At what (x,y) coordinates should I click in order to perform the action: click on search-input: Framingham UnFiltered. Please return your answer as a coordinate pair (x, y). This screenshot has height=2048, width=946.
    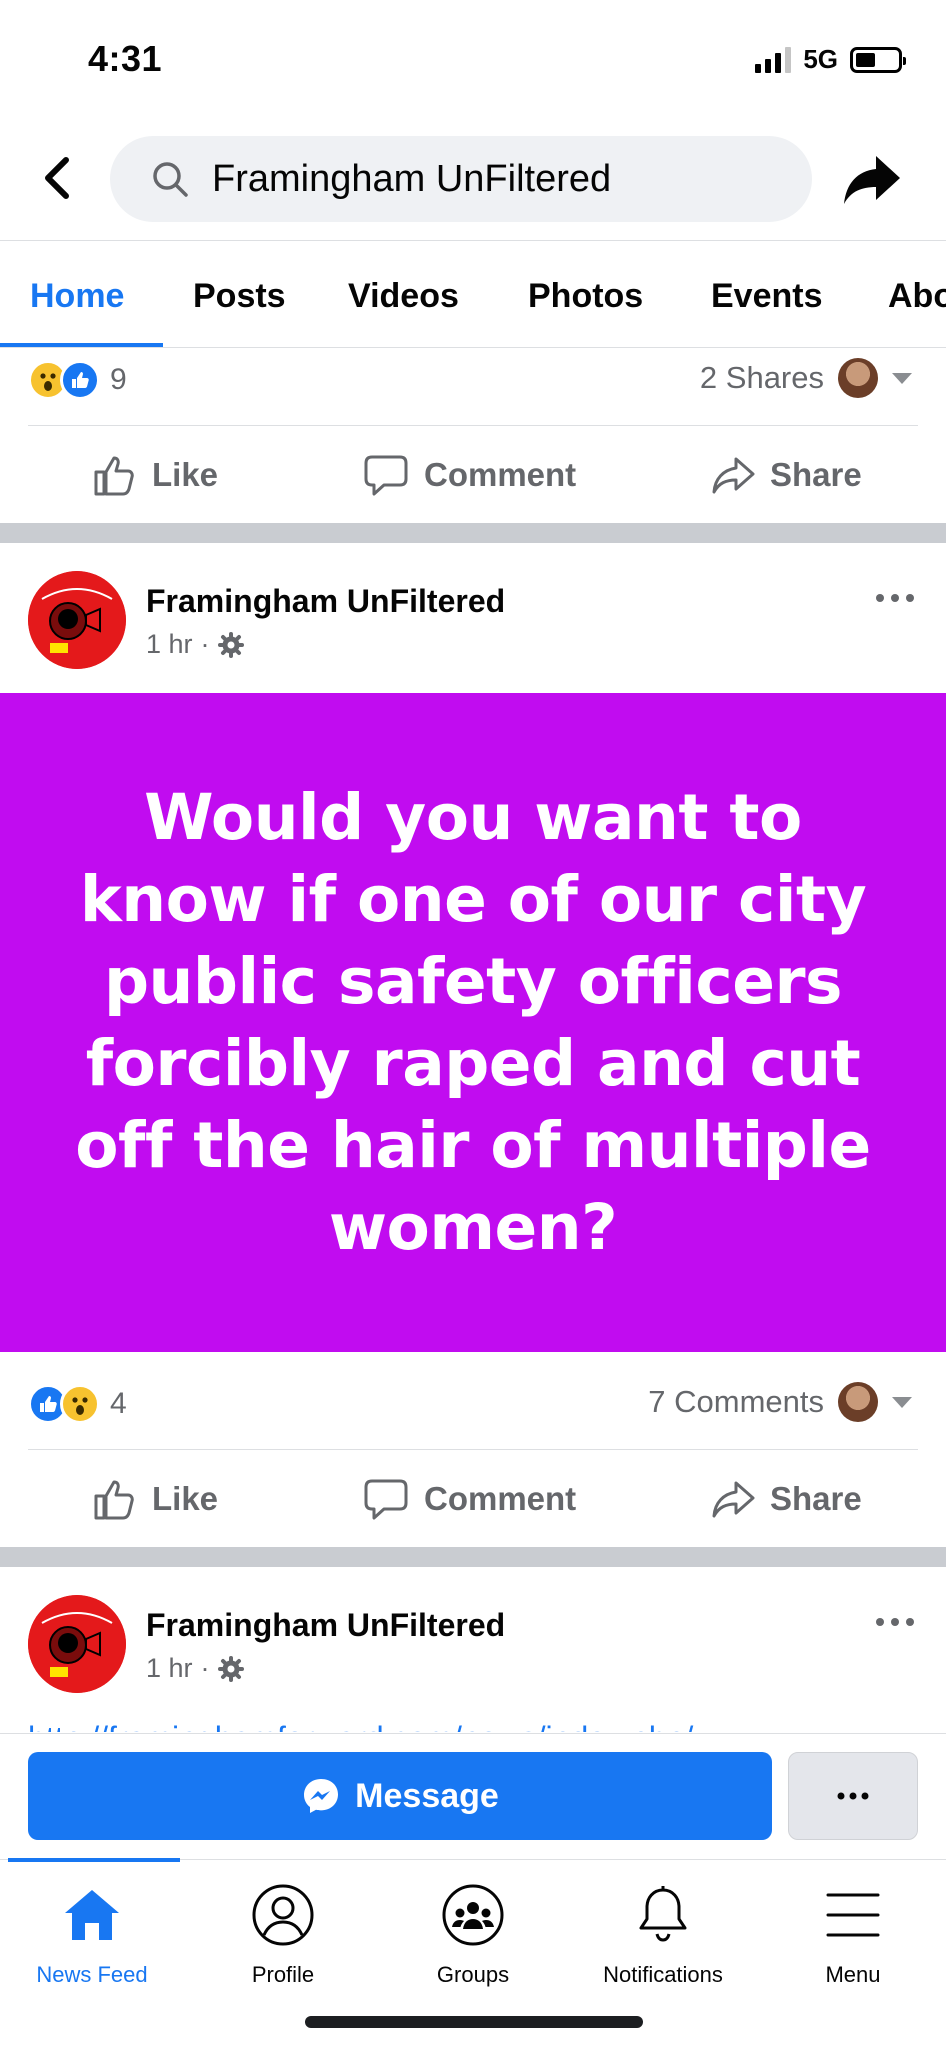
    Looking at the image, I should click on (461, 179).